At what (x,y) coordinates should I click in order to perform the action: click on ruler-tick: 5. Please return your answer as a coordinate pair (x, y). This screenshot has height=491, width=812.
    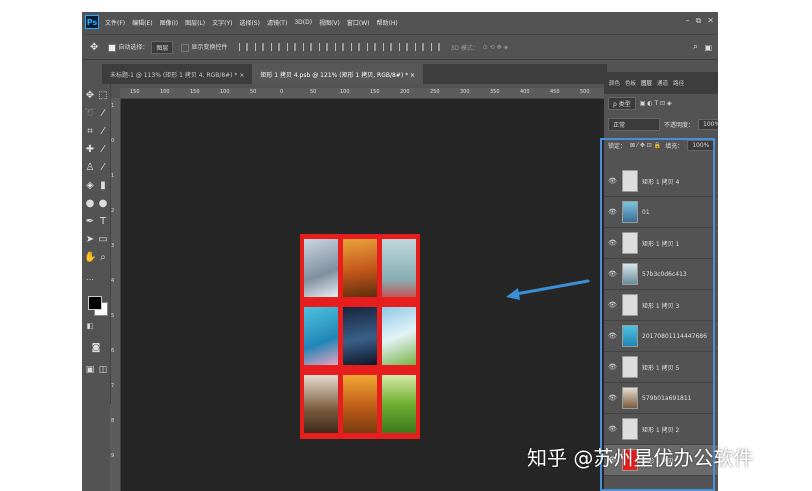
    Looking at the image, I should click on (113, 316).